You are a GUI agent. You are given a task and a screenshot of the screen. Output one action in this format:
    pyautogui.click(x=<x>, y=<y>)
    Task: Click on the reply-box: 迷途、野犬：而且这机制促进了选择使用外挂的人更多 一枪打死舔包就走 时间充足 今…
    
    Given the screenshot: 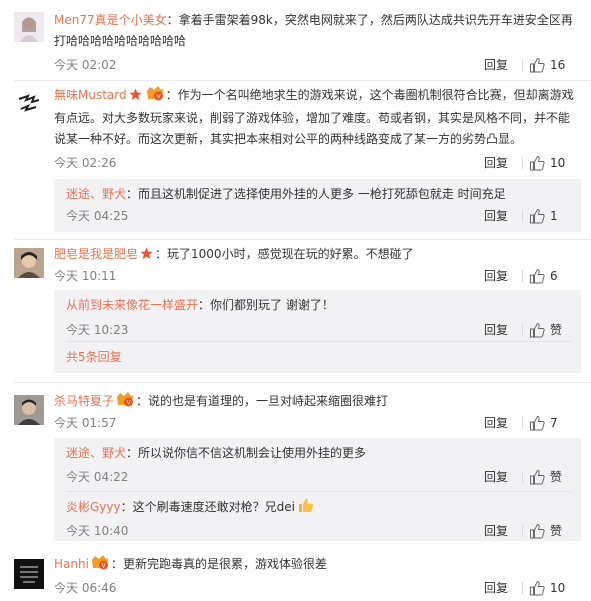 What is the action you would take?
    pyautogui.click(x=317, y=205)
    